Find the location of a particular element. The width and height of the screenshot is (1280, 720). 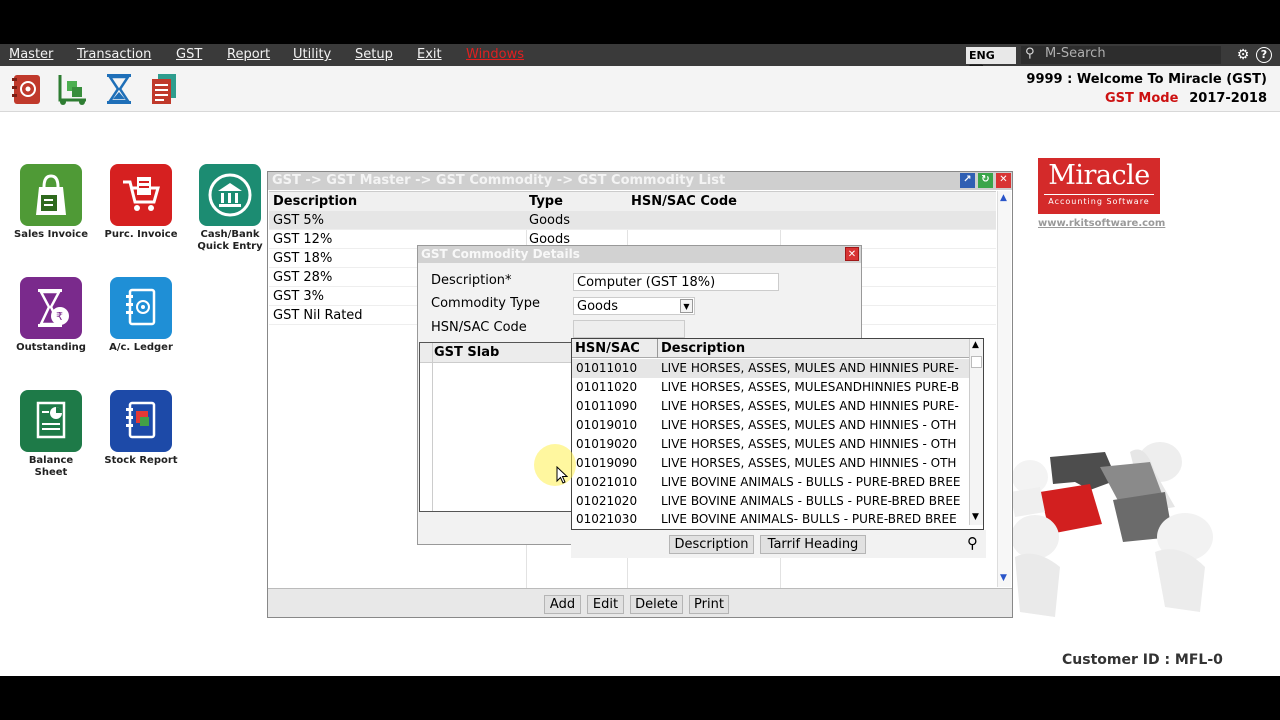

refresh-icon: ↻ is located at coordinates (985, 180).